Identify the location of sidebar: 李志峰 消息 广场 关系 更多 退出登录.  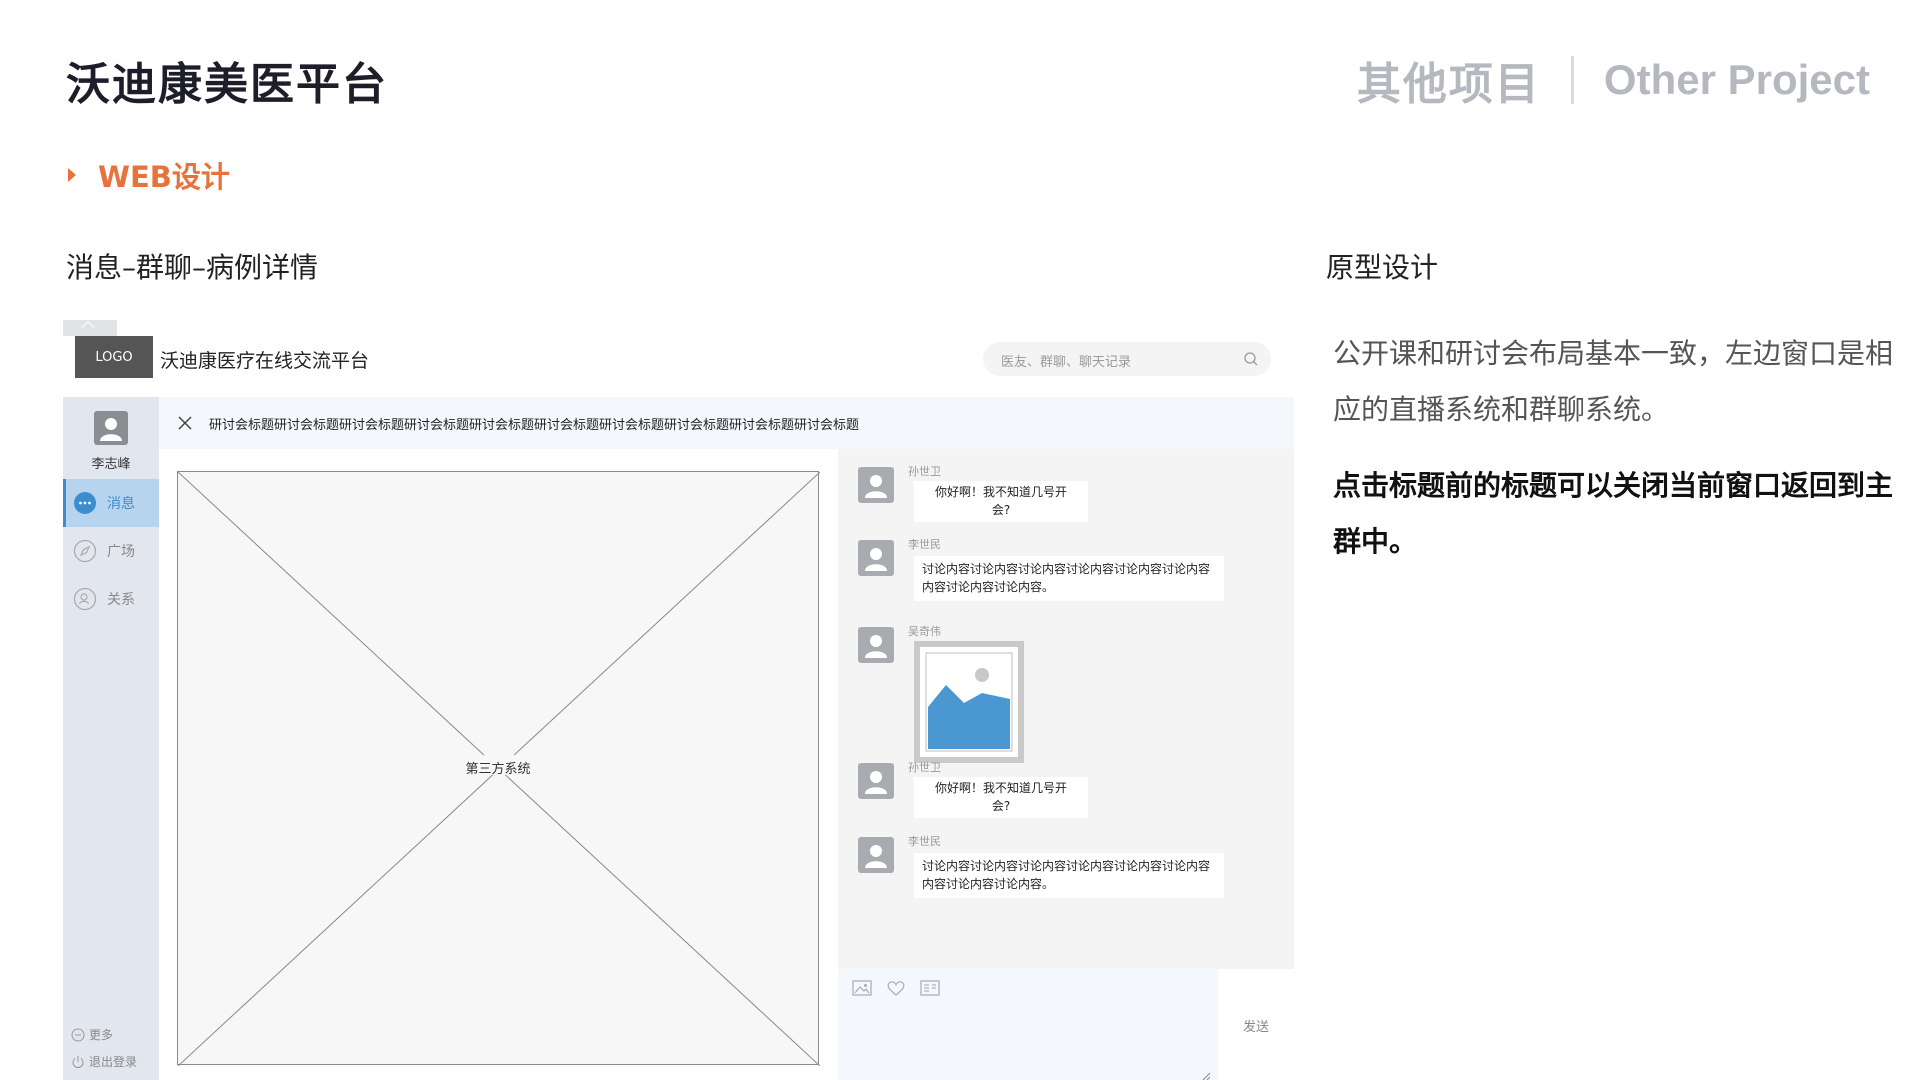
(111, 738).